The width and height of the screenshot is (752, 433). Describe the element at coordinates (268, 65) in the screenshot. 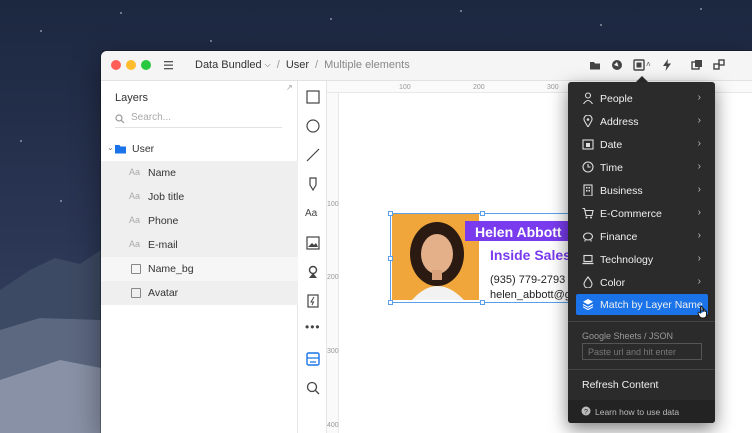

I see `chevron-down-icon: ⌵` at that location.